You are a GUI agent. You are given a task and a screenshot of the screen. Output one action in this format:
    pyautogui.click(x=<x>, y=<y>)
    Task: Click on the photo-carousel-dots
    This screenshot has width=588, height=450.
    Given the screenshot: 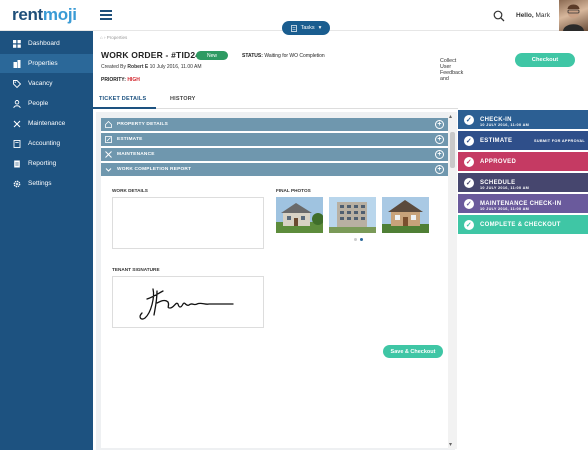 What is the action you would take?
    pyautogui.click(x=358, y=239)
    